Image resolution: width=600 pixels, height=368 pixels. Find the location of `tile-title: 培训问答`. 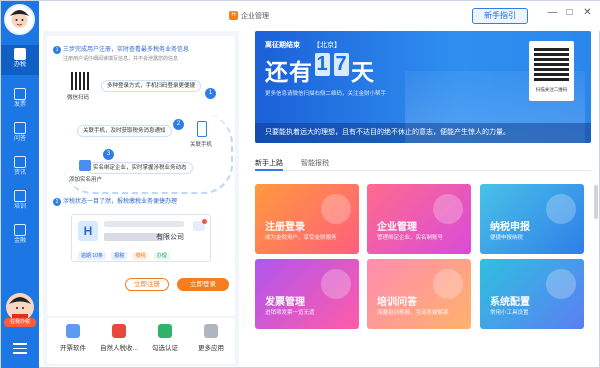

tile-title: 培训问答 is located at coordinates (397, 302).